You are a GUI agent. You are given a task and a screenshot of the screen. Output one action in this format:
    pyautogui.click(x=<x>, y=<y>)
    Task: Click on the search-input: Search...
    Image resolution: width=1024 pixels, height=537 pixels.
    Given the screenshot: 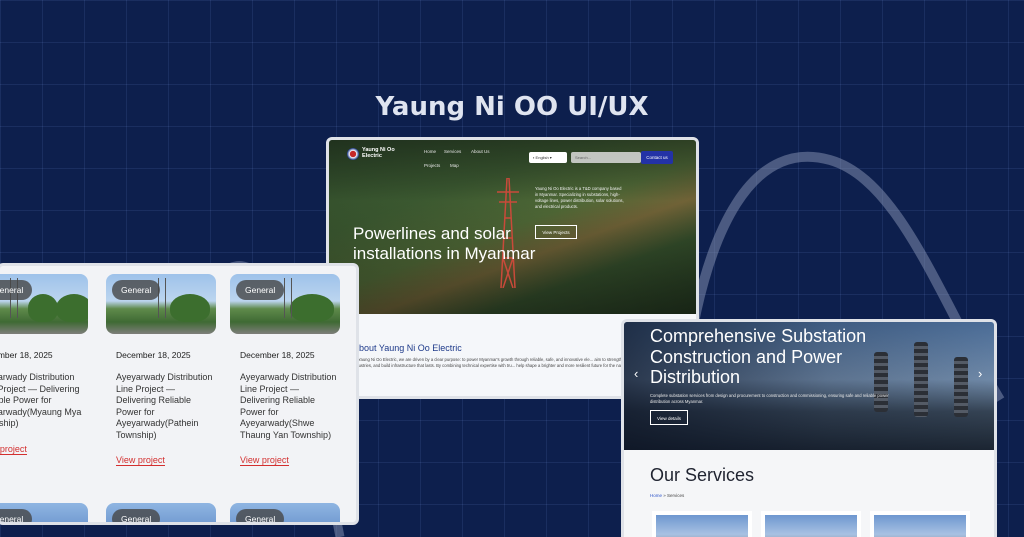 What is the action you would take?
    pyautogui.click(x=606, y=157)
    